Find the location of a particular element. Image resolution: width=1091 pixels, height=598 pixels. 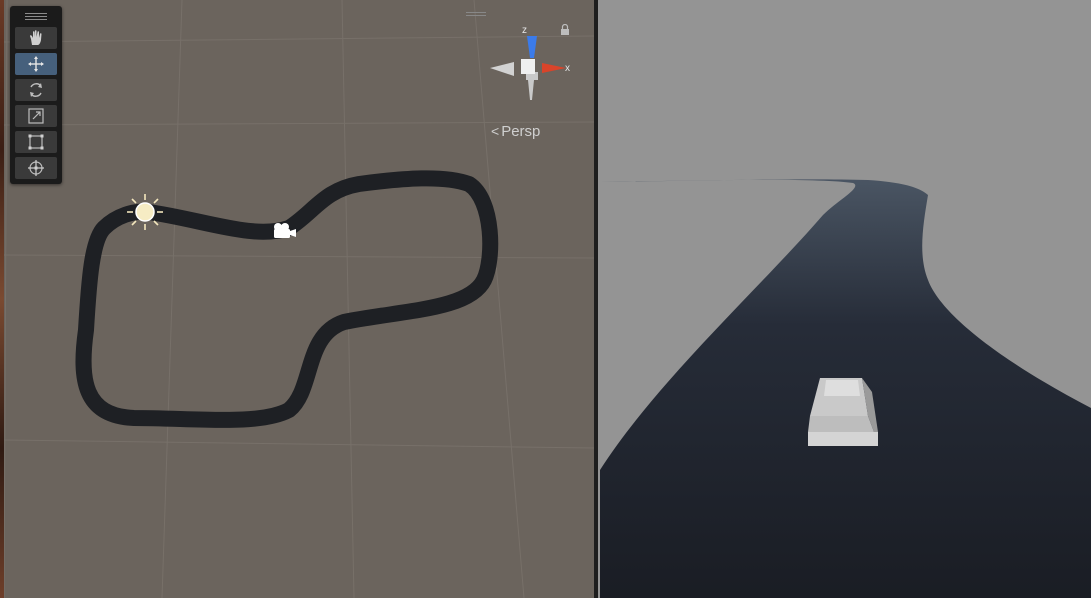

x-axis-label: x is located at coordinates (567, 68).